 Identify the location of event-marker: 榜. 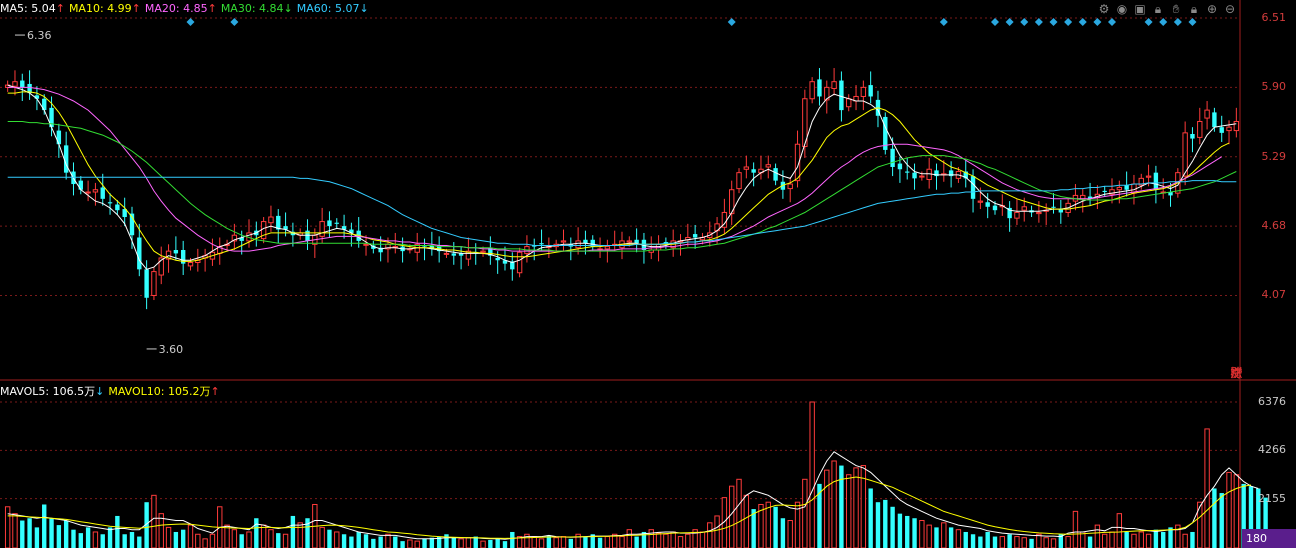
(1236, 372).